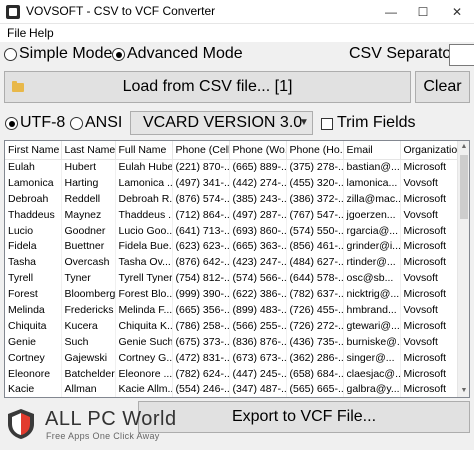  What do you see at coordinates (221, 123) in the screenshot?
I see `vcard-version-select: VCARD VERSION 3.0 ▼` at bounding box center [221, 123].